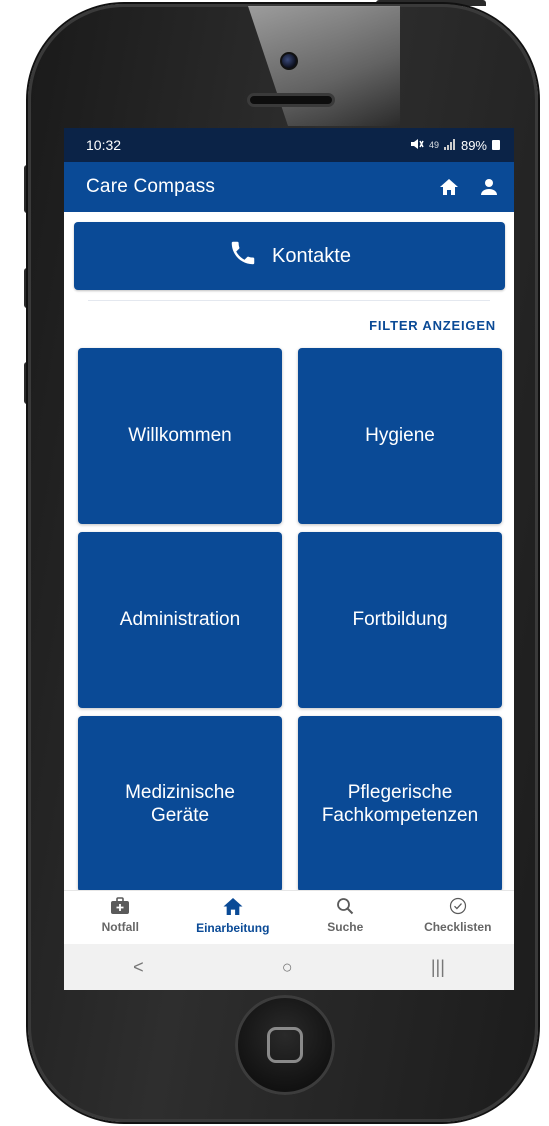 This screenshot has width=549, height=1126. I want to click on battery-icon, so click(496, 145).